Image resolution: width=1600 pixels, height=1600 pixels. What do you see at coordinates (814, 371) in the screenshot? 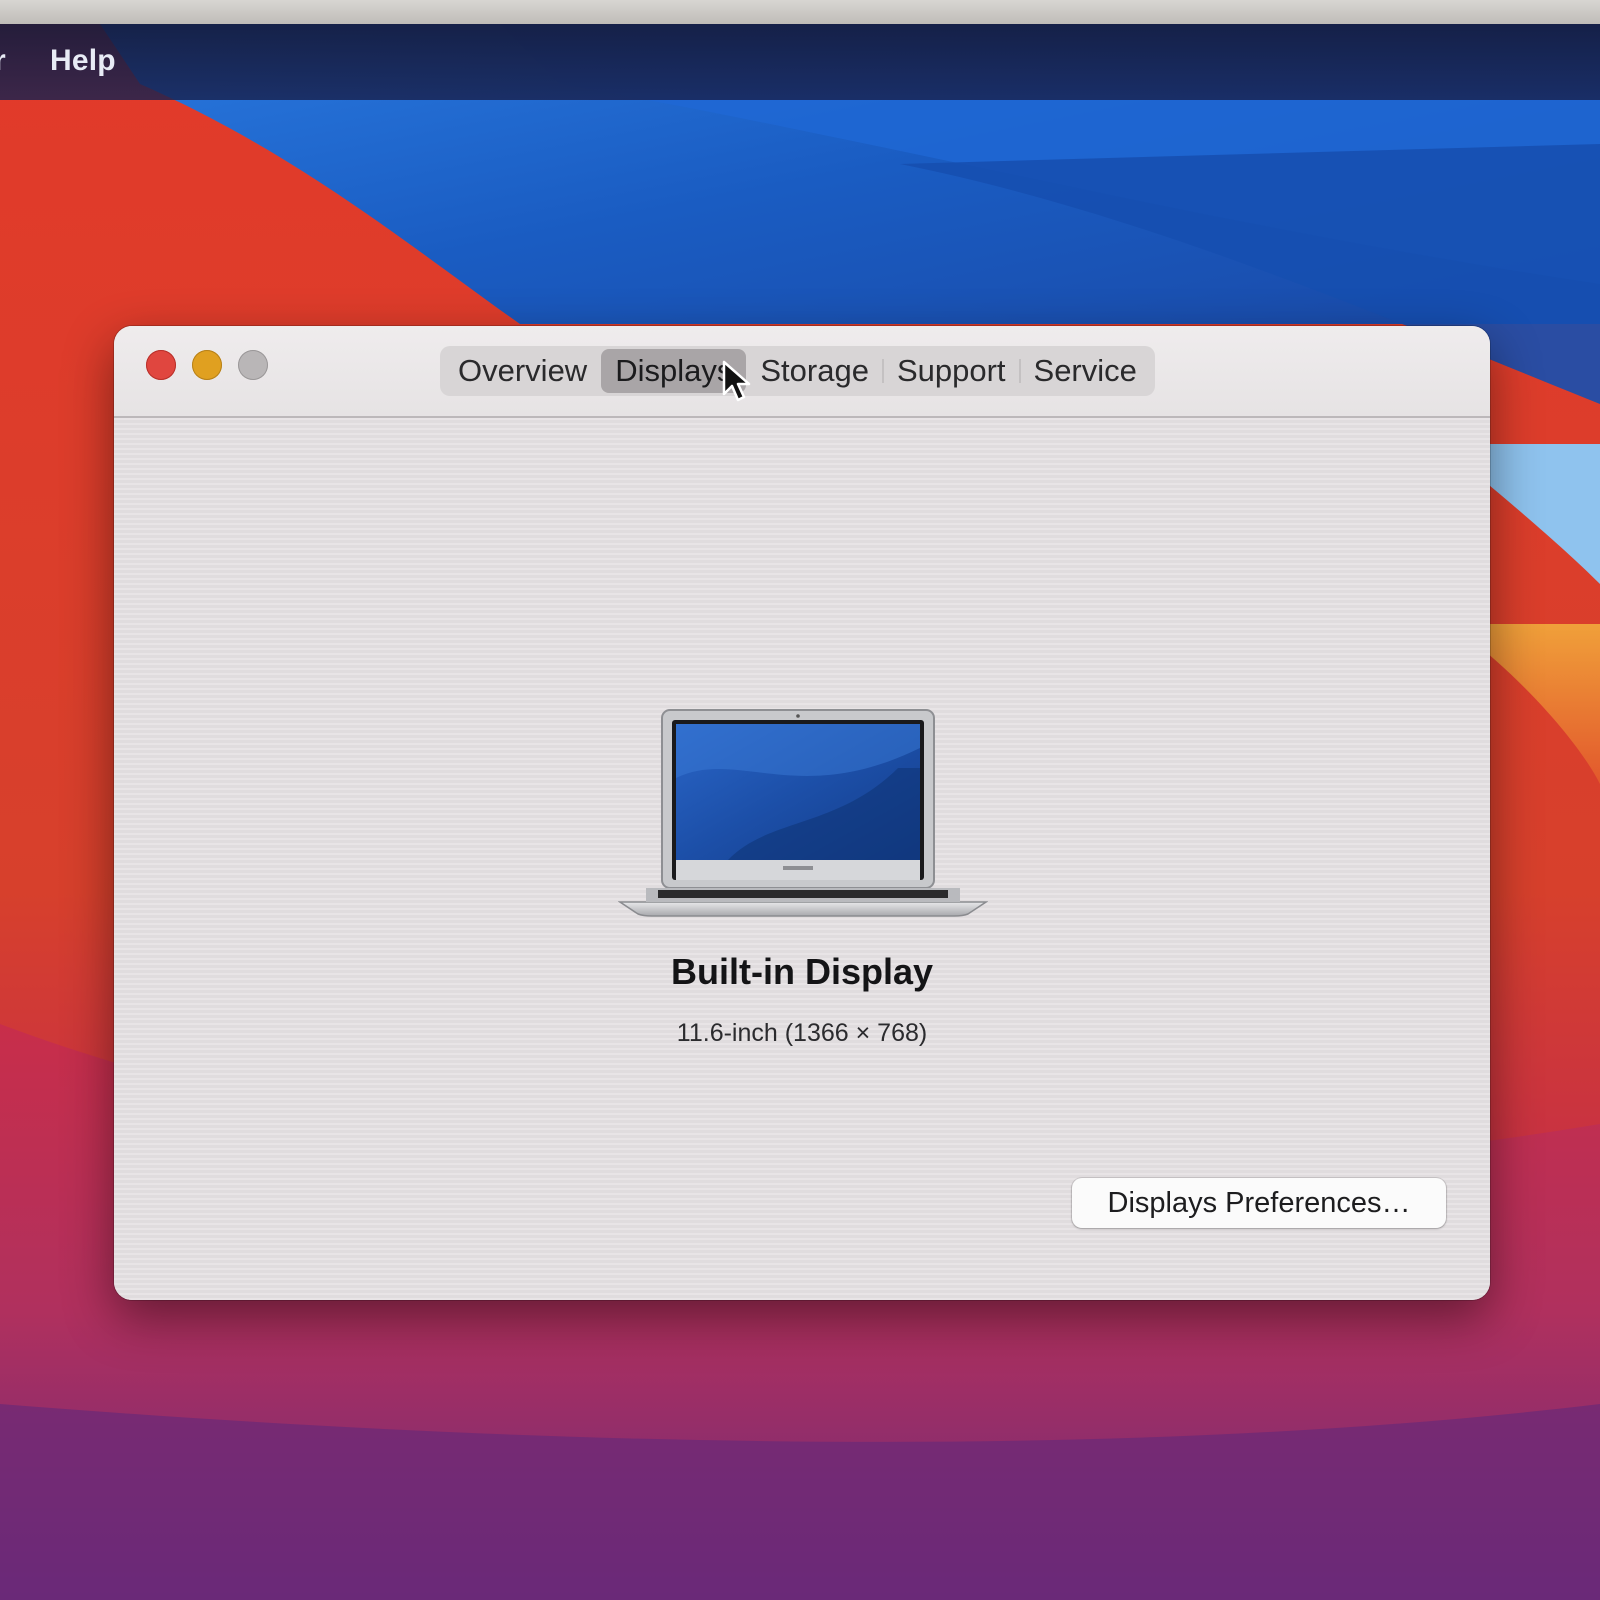
I see `tab-storage: Storage` at bounding box center [814, 371].